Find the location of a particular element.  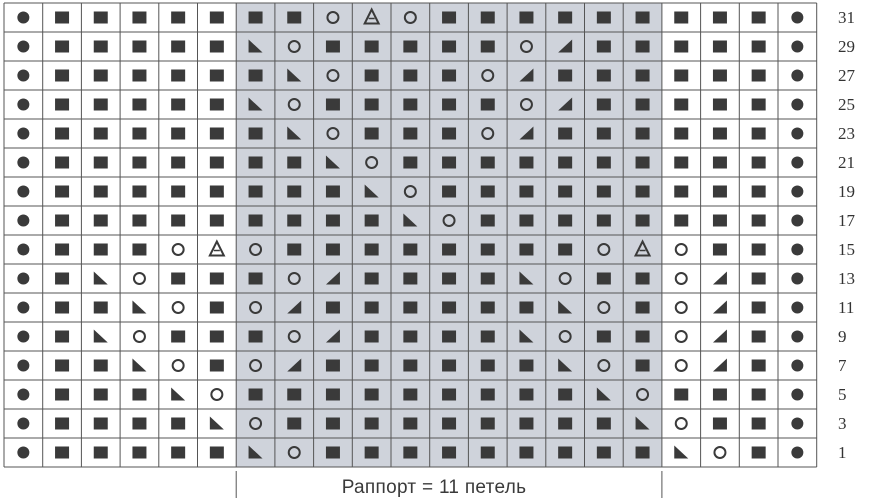

double-decrease-icon is located at coordinates (217, 248).